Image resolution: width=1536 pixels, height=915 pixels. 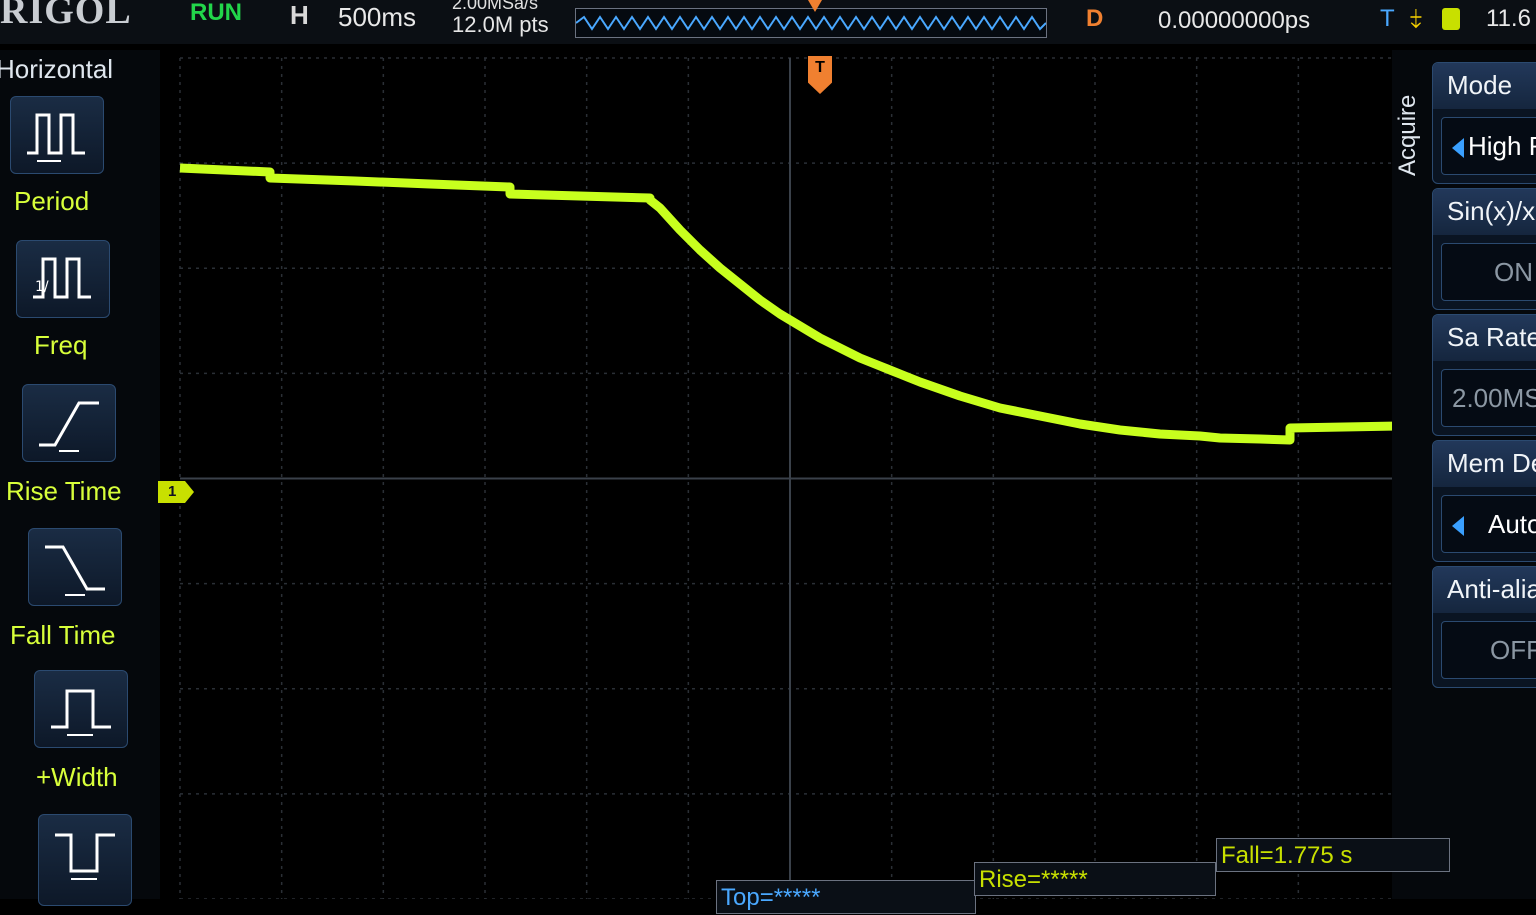 I want to click on acquire-mode-value: High Res, so click(x=1488, y=146).